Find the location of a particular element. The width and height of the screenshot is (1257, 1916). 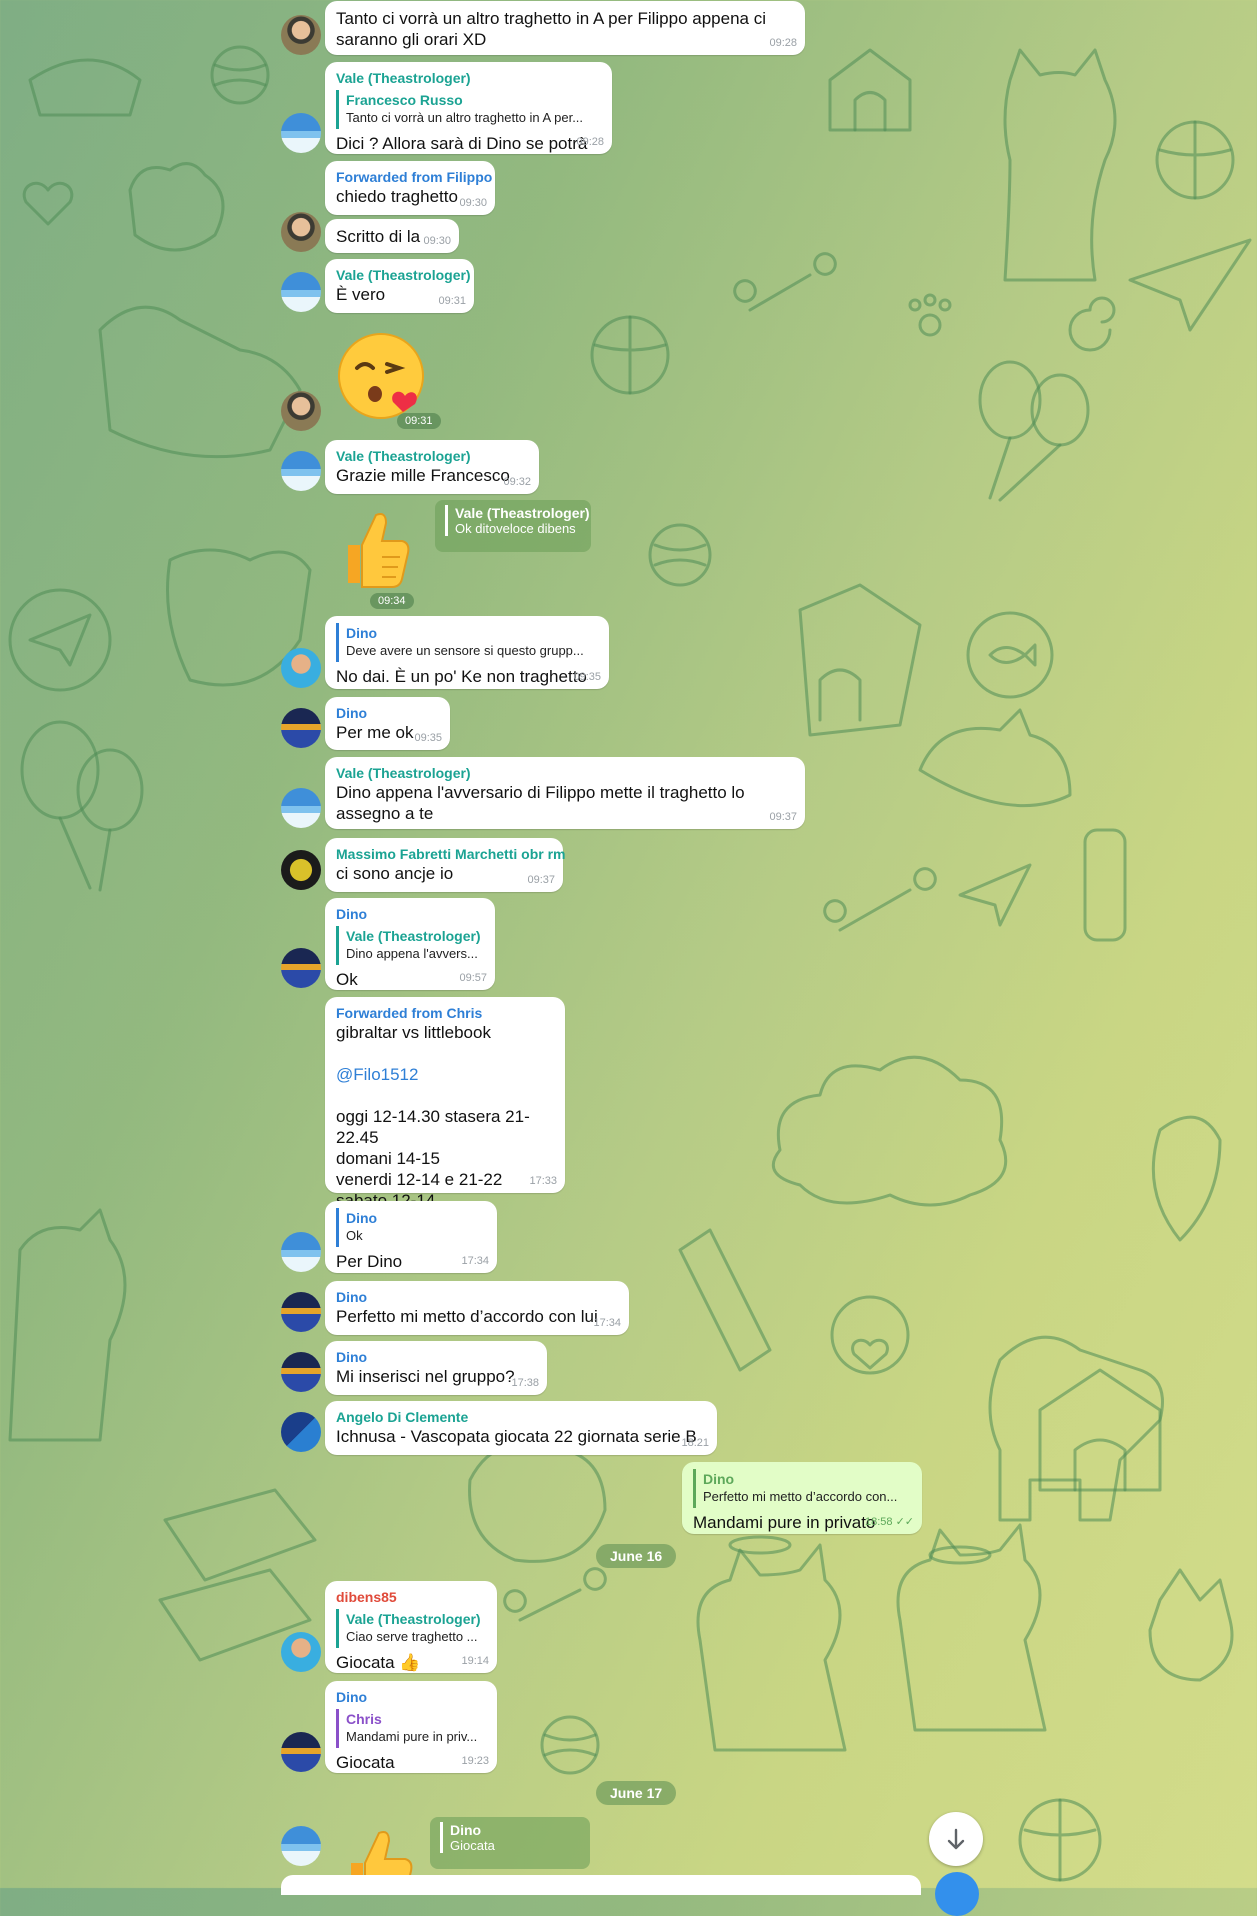

reply-text: Ok is located at coordinates (354, 1235).